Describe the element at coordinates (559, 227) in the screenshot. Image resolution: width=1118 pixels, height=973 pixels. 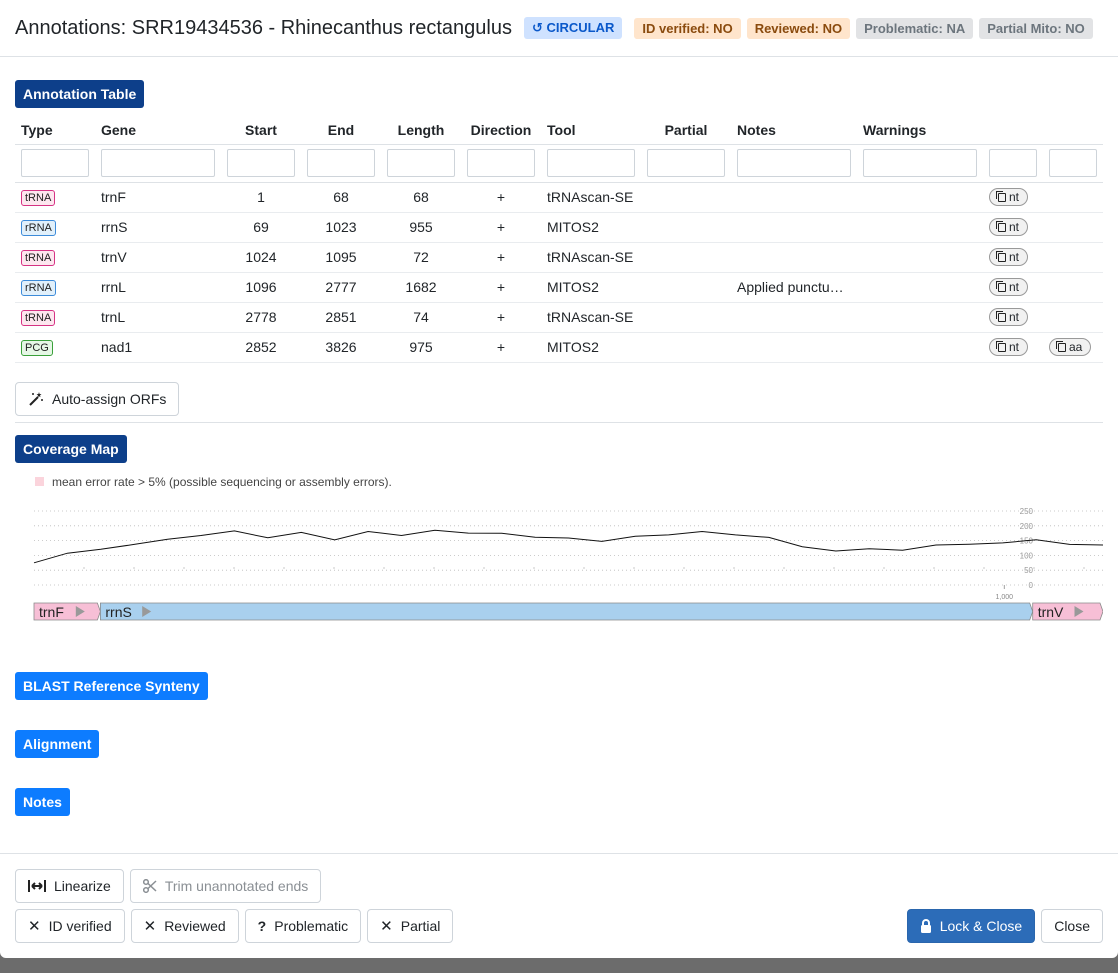
I see `table-row: rRNA rrnS 69 1023 955 + MITOS2 nt` at that location.